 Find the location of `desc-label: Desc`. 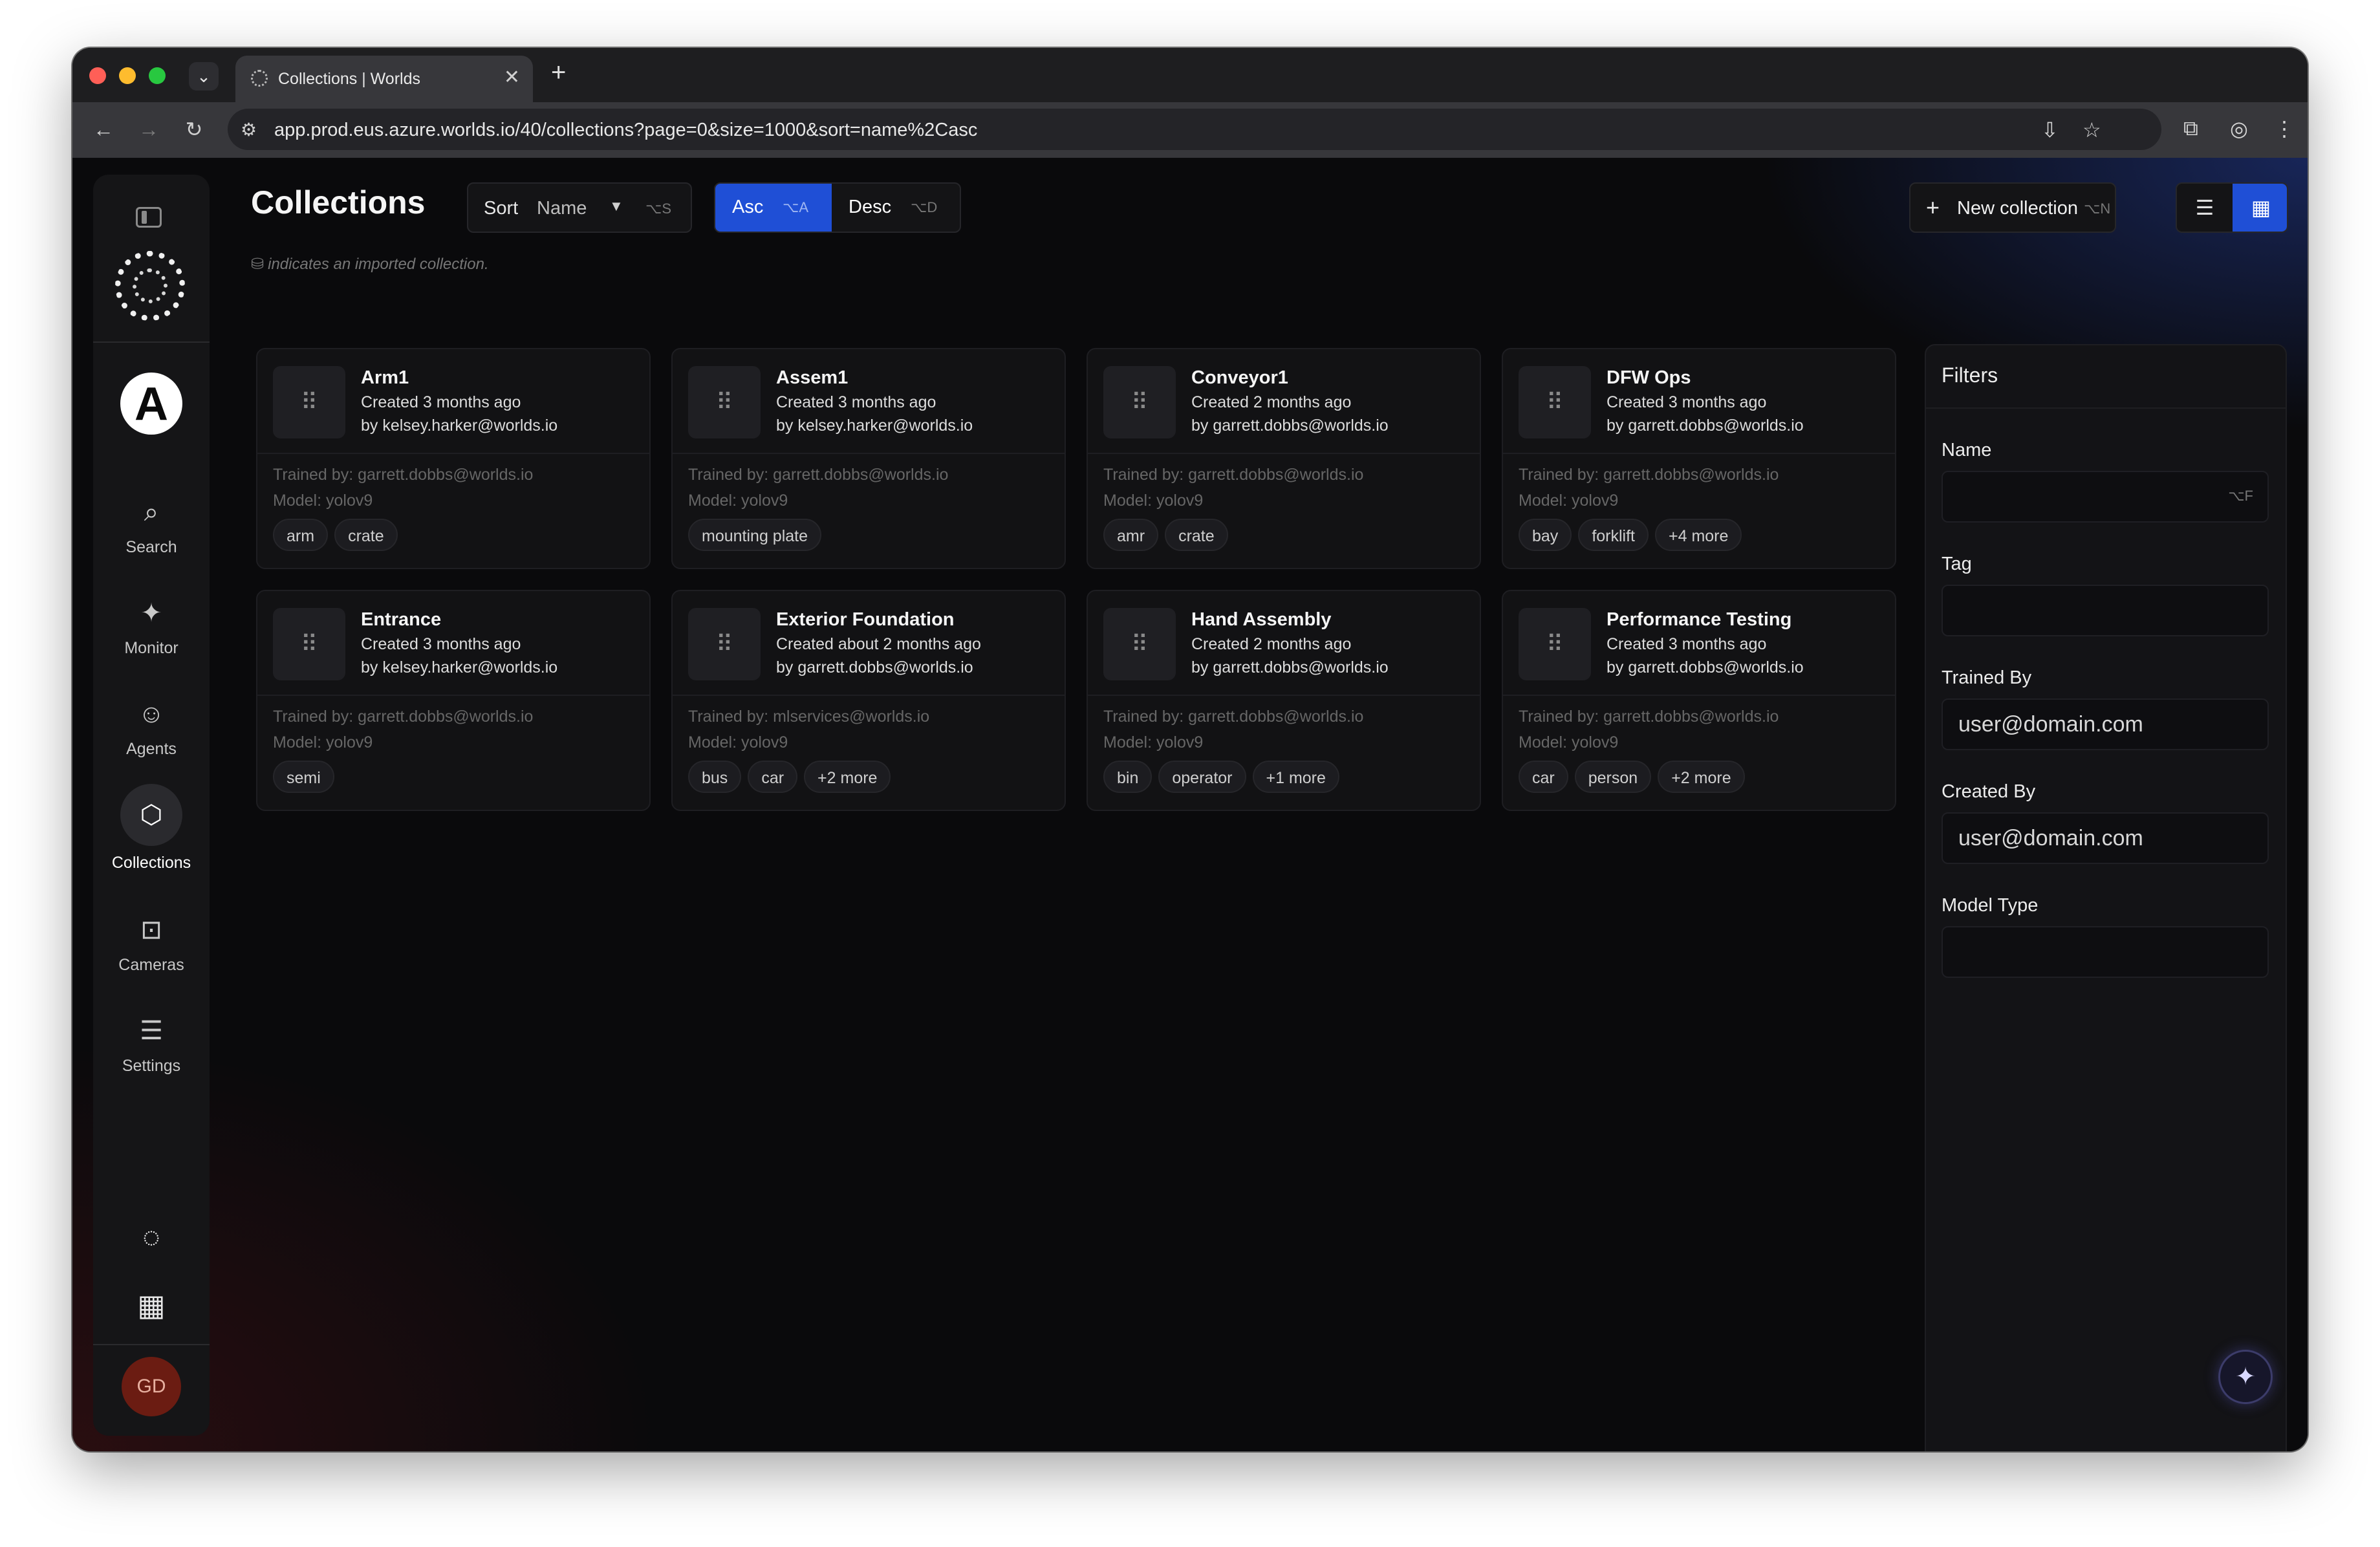

desc-label: Desc is located at coordinates (870, 207).